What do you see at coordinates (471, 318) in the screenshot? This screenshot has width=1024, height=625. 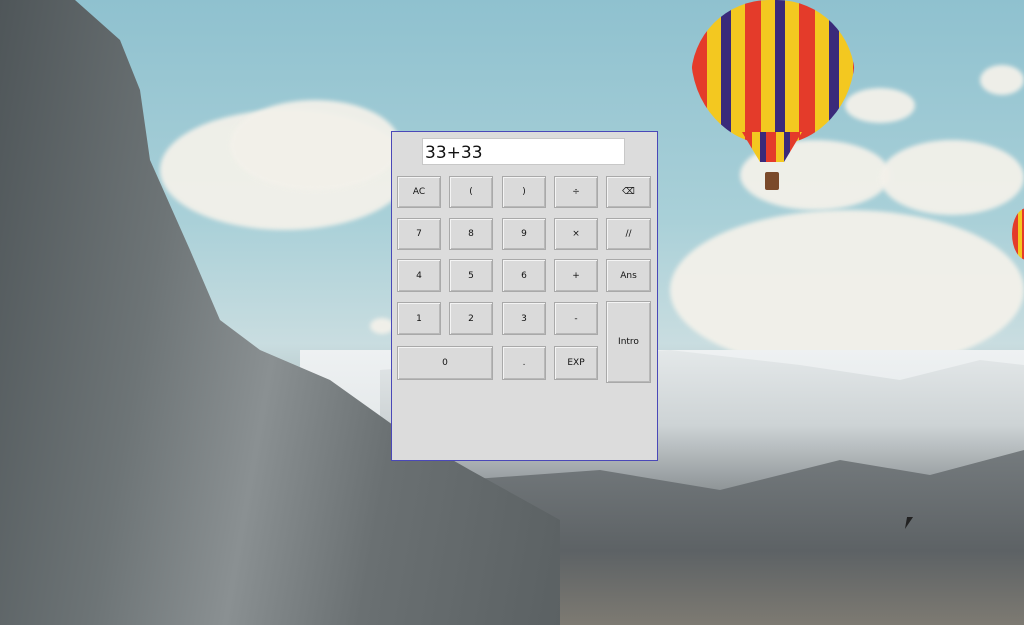 I see `digit-2-button: 2` at bounding box center [471, 318].